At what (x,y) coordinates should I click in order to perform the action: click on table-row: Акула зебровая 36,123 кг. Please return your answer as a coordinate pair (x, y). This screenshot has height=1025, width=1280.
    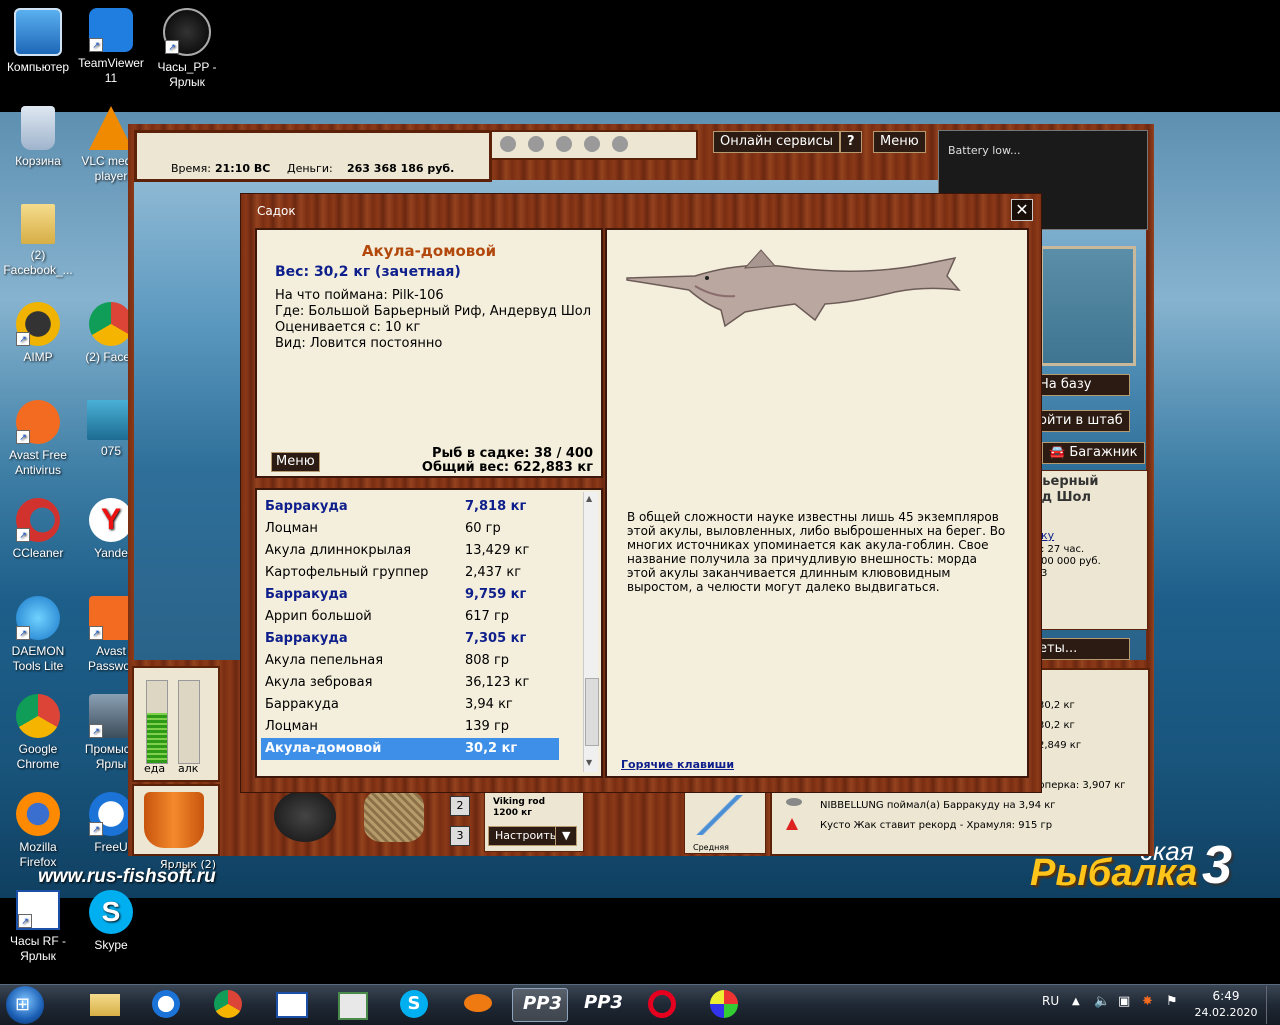
    Looking at the image, I should click on (410, 683).